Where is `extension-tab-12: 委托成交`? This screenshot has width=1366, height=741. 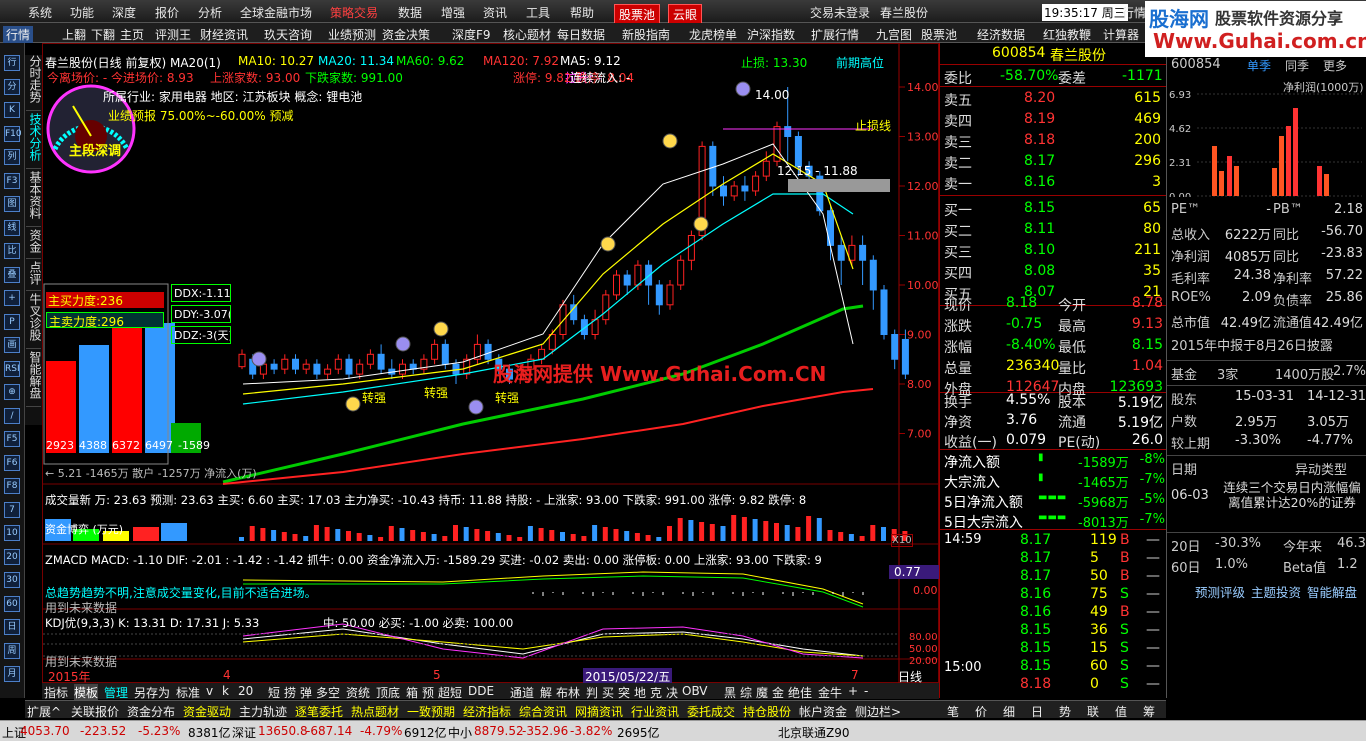 extension-tab-12: 委托成交 is located at coordinates (711, 711).